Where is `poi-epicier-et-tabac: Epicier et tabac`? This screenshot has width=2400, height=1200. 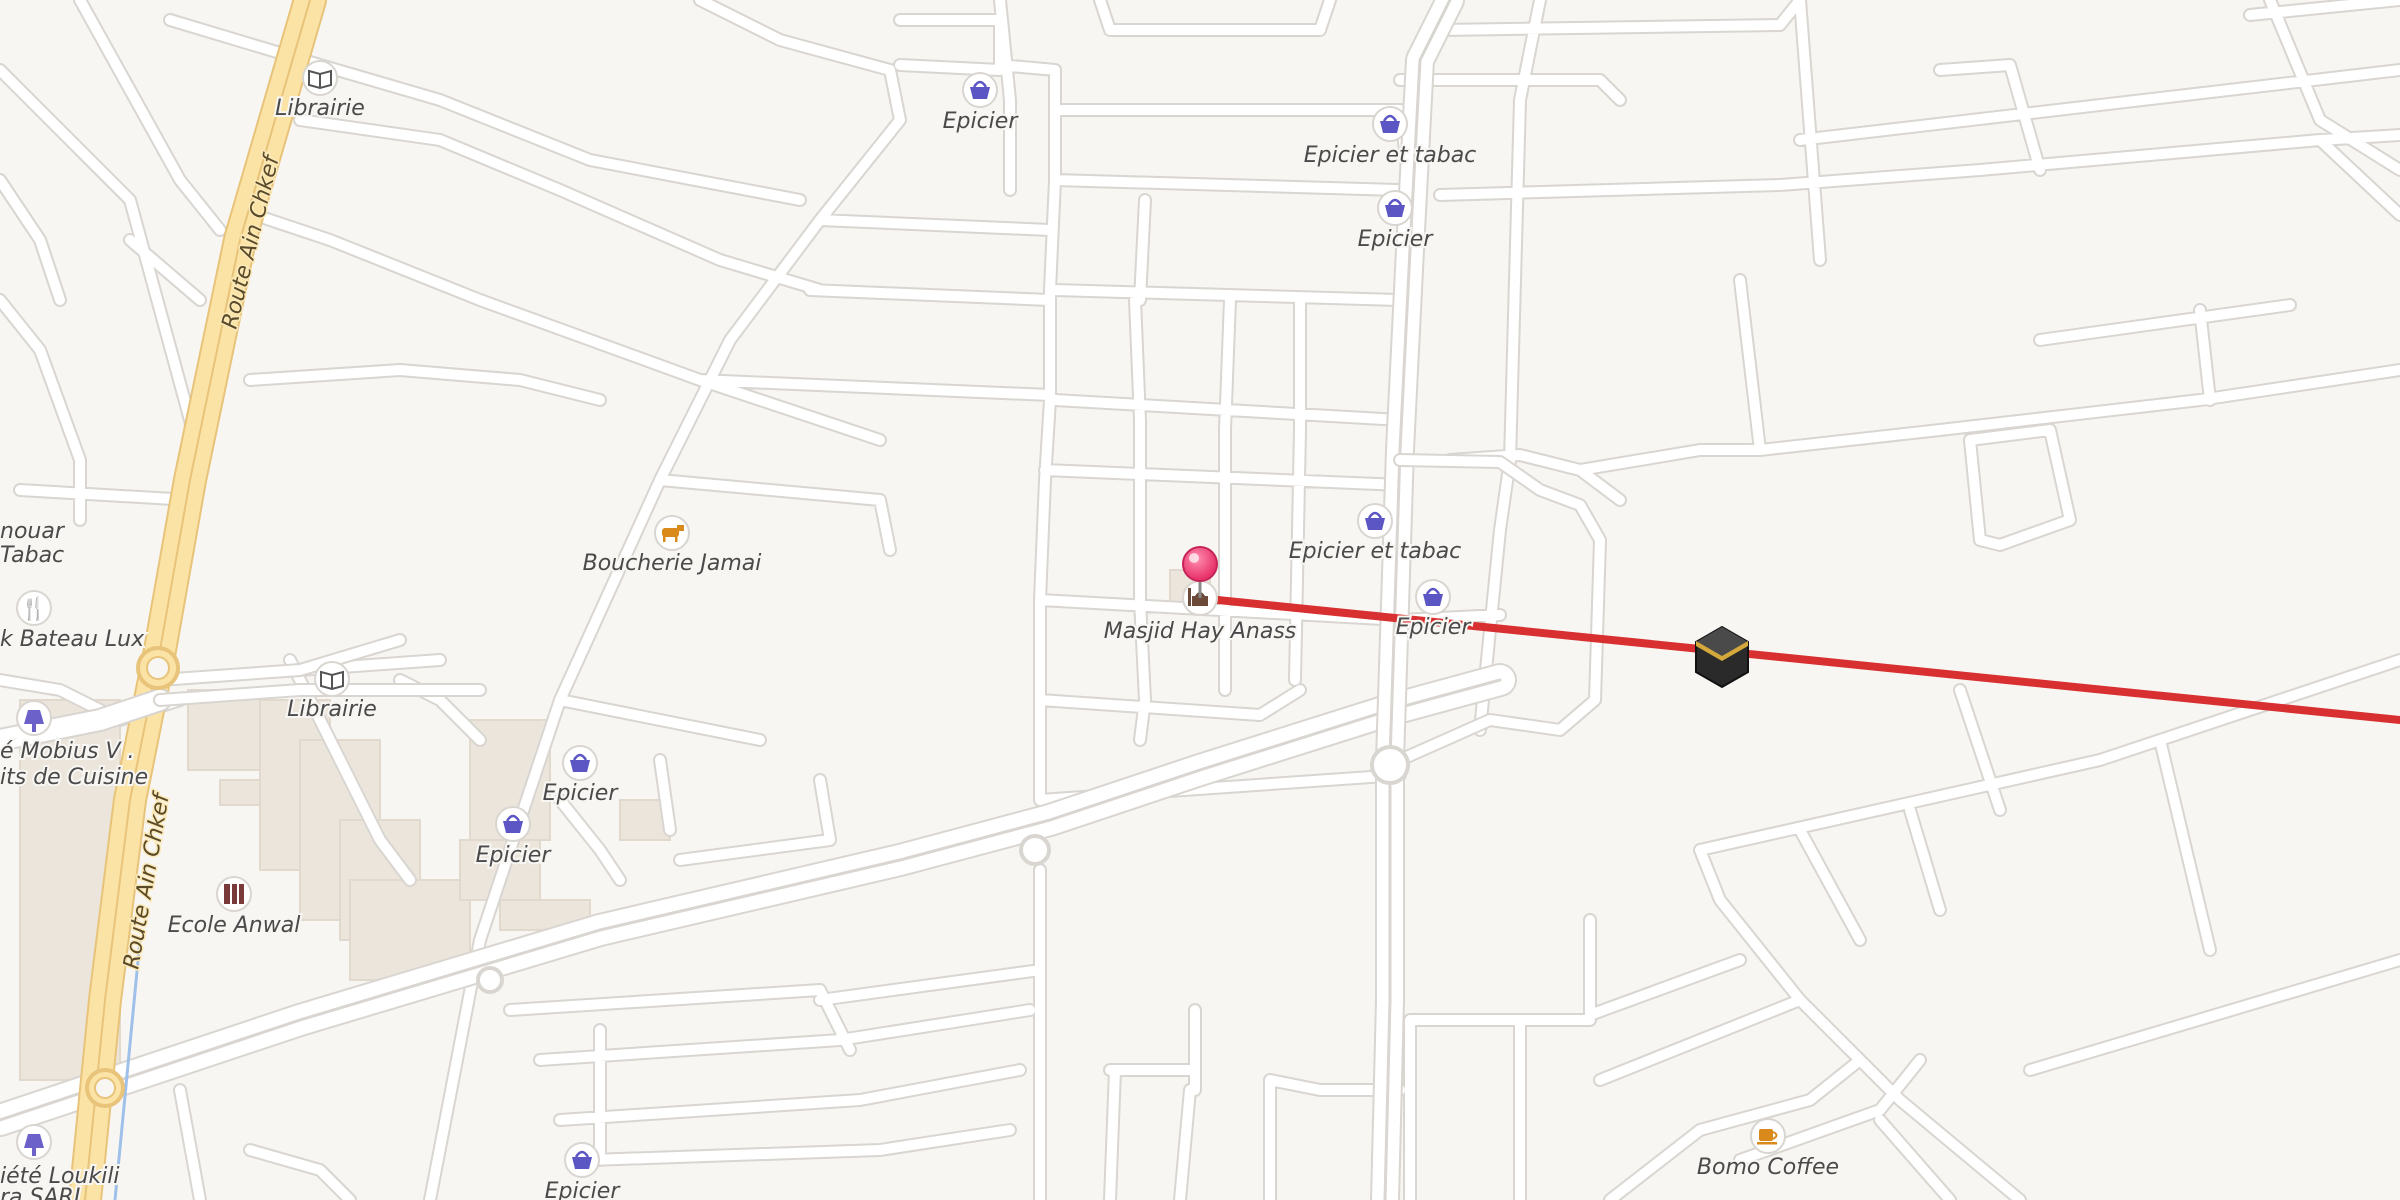 poi-epicier-et-tabac: Epicier et tabac is located at coordinates (1375, 534).